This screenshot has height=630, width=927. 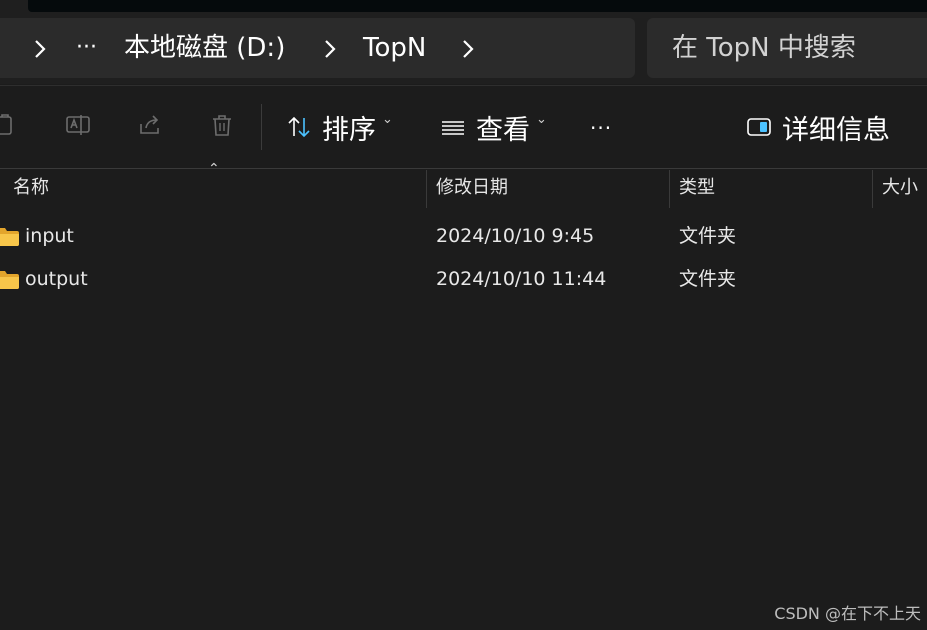 What do you see at coordinates (49, 236) in the screenshot?
I see `file-name: input` at bounding box center [49, 236].